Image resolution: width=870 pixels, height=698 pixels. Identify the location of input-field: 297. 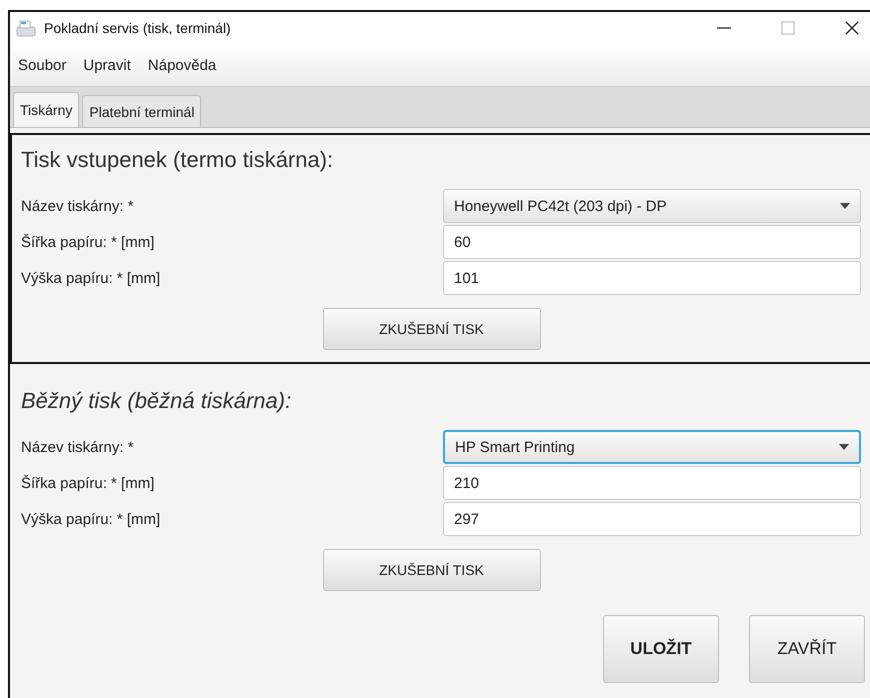
(652, 519).